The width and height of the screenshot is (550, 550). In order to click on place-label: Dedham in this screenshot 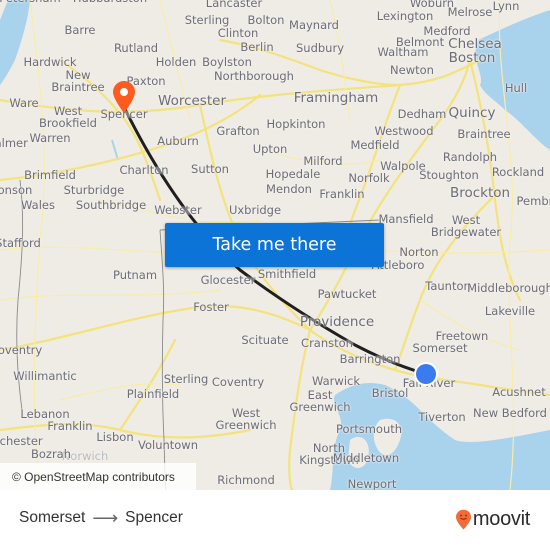, I will do `click(422, 114)`.